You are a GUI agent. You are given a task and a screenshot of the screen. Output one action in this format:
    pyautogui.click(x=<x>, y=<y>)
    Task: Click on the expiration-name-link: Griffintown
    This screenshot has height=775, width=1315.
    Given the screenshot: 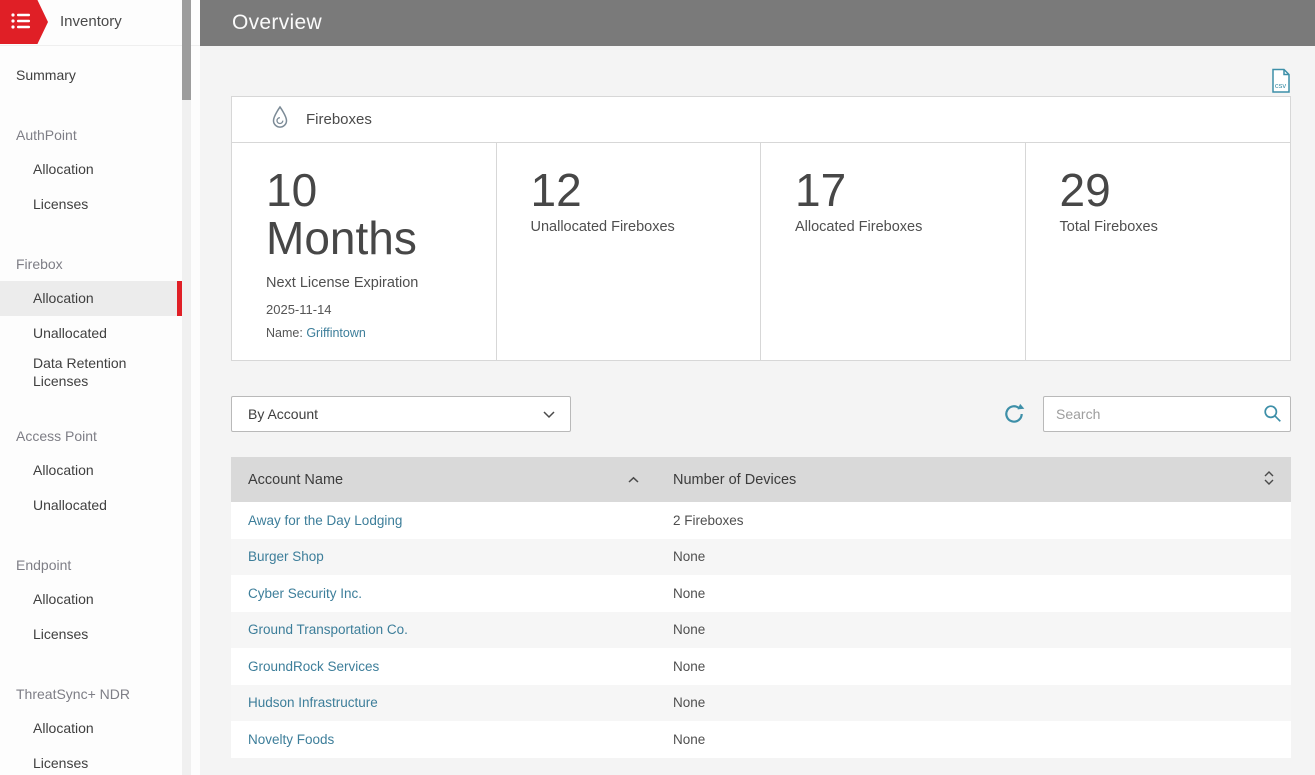 What is the action you would take?
    pyautogui.click(x=336, y=333)
    